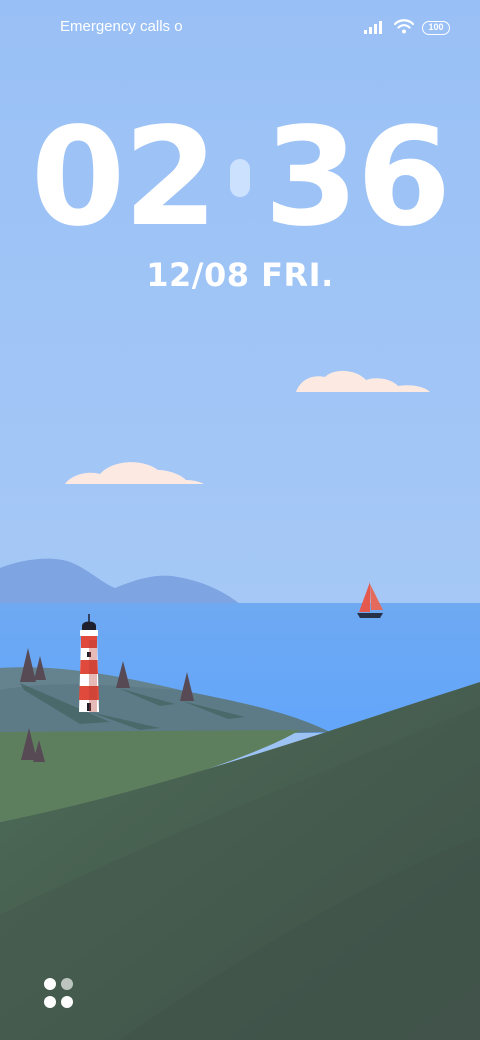 This screenshot has height=1040, width=480. I want to click on lock-date: 12/08 FRI., so click(240, 275).